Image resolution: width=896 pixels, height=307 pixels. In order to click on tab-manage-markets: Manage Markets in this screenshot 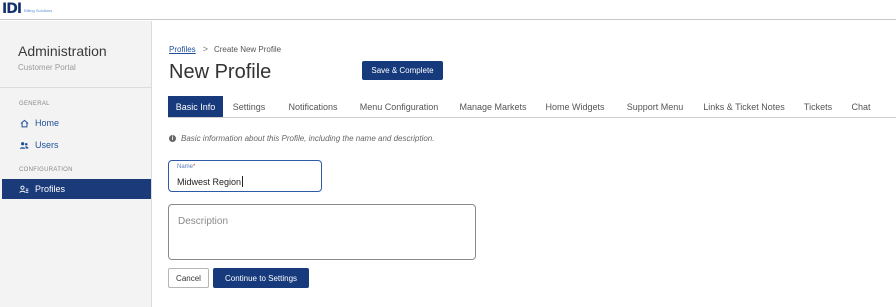, I will do `click(493, 106)`.